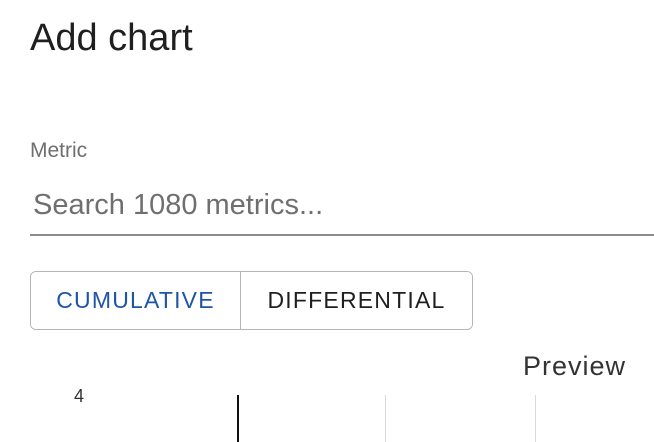 The image size is (654, 442). Describe the element at coordinates (111, 38) in the screenshot. I see `dialog-title: Add chart` at that location.